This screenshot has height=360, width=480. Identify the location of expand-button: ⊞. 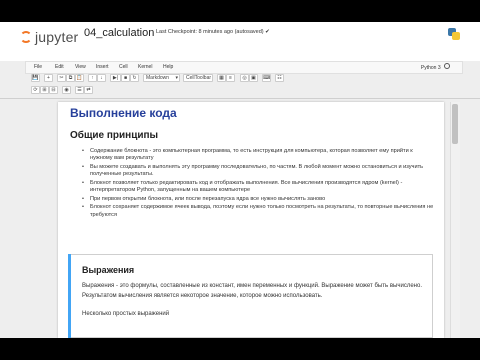
(44, 90).